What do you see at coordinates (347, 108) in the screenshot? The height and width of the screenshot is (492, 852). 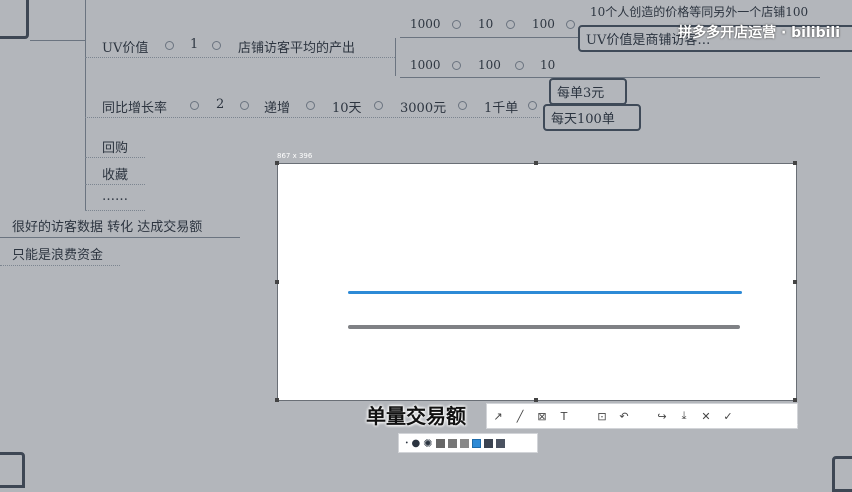 I see `growth-days: 10天` at bounding box center [347, 108].